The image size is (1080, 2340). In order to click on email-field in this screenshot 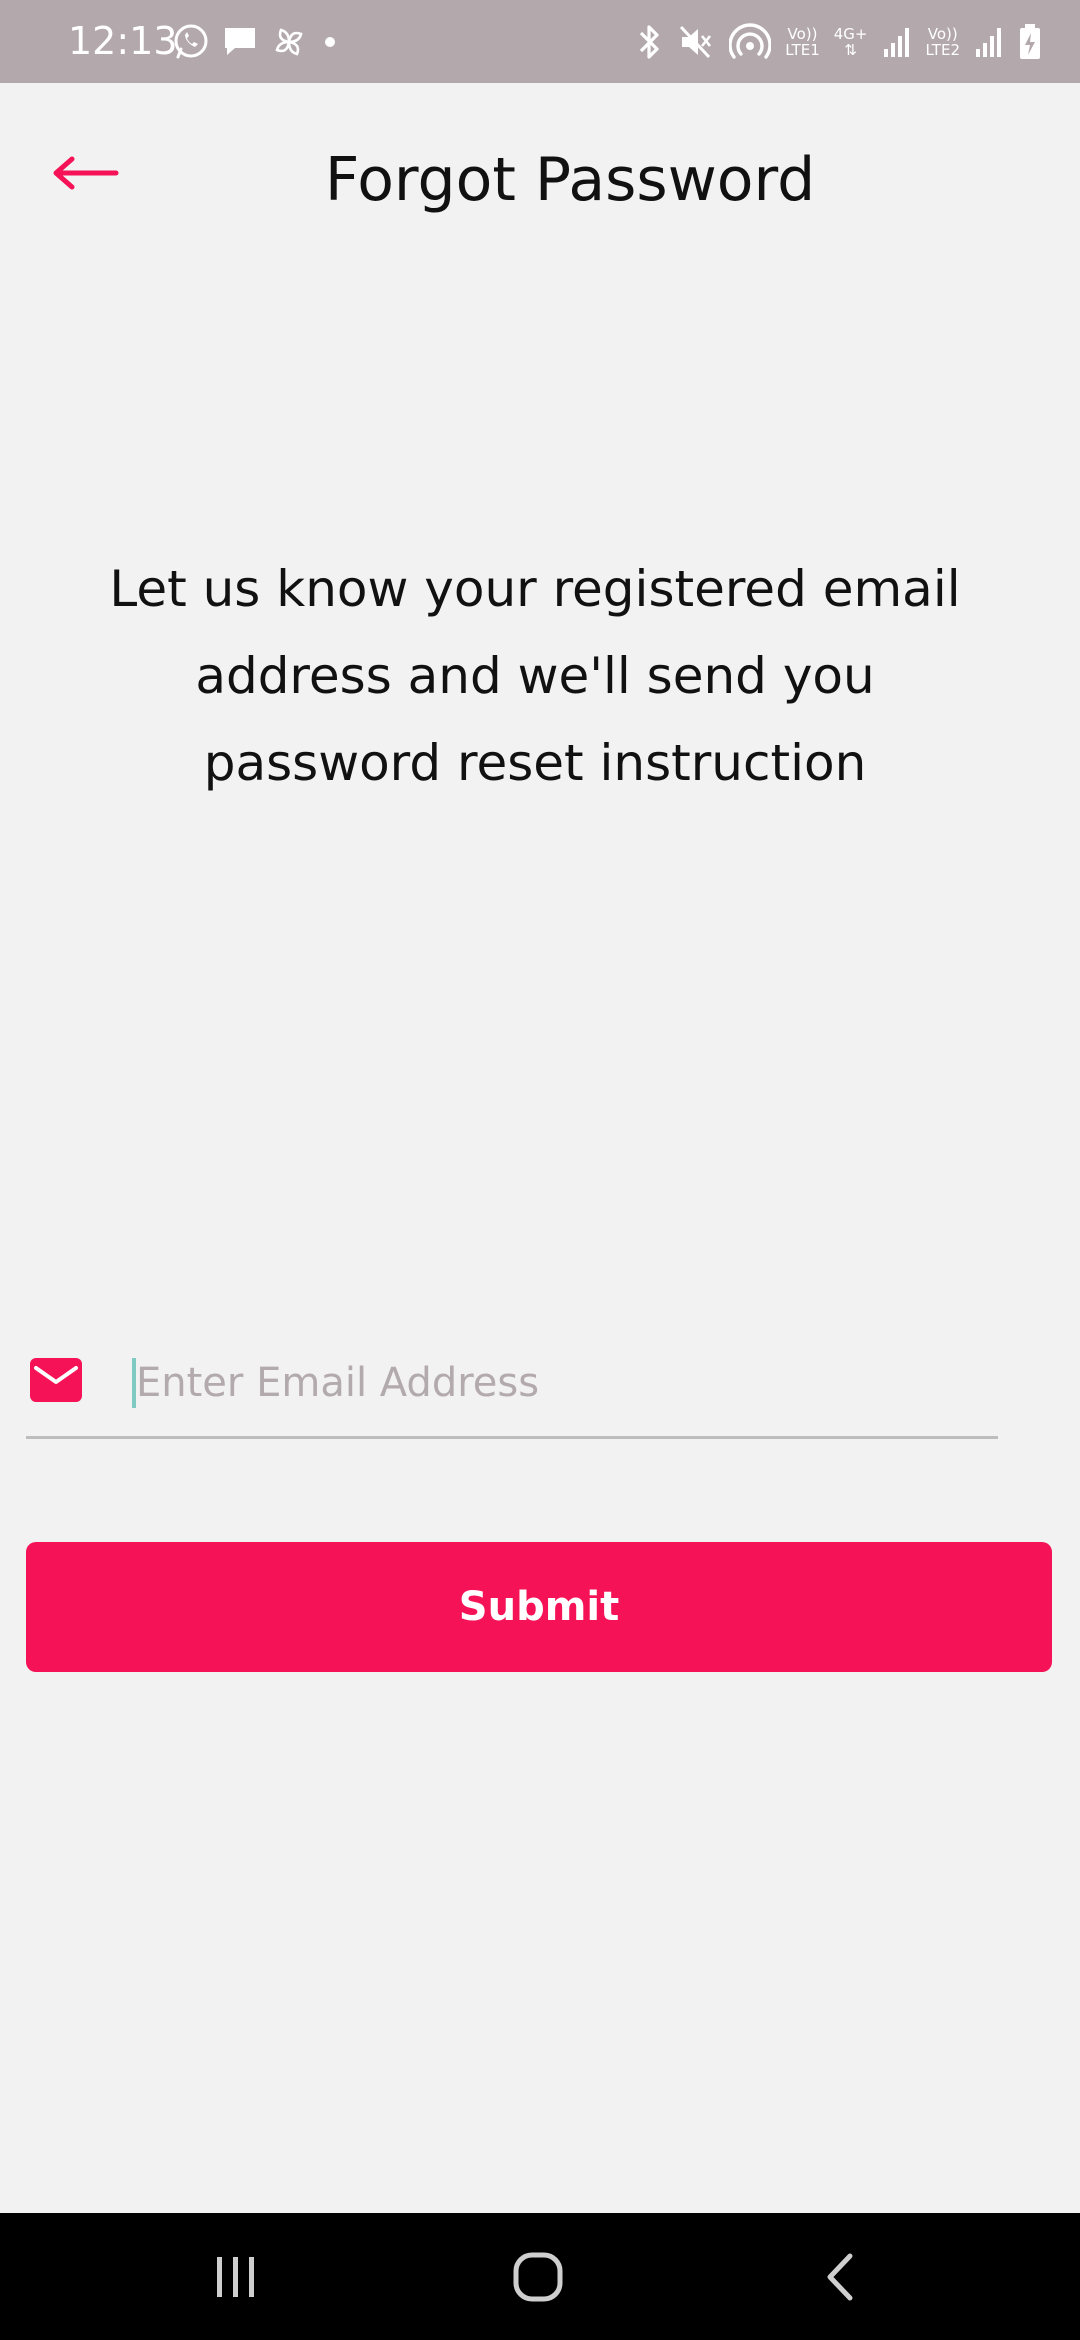, I will do `click(560, 1383)`.